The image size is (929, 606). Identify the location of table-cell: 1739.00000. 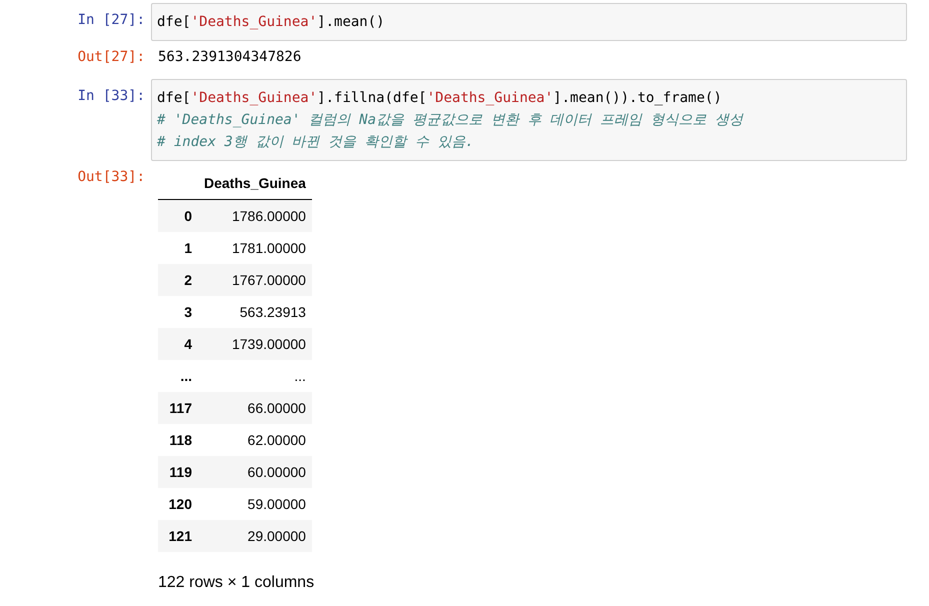
(255, 344).